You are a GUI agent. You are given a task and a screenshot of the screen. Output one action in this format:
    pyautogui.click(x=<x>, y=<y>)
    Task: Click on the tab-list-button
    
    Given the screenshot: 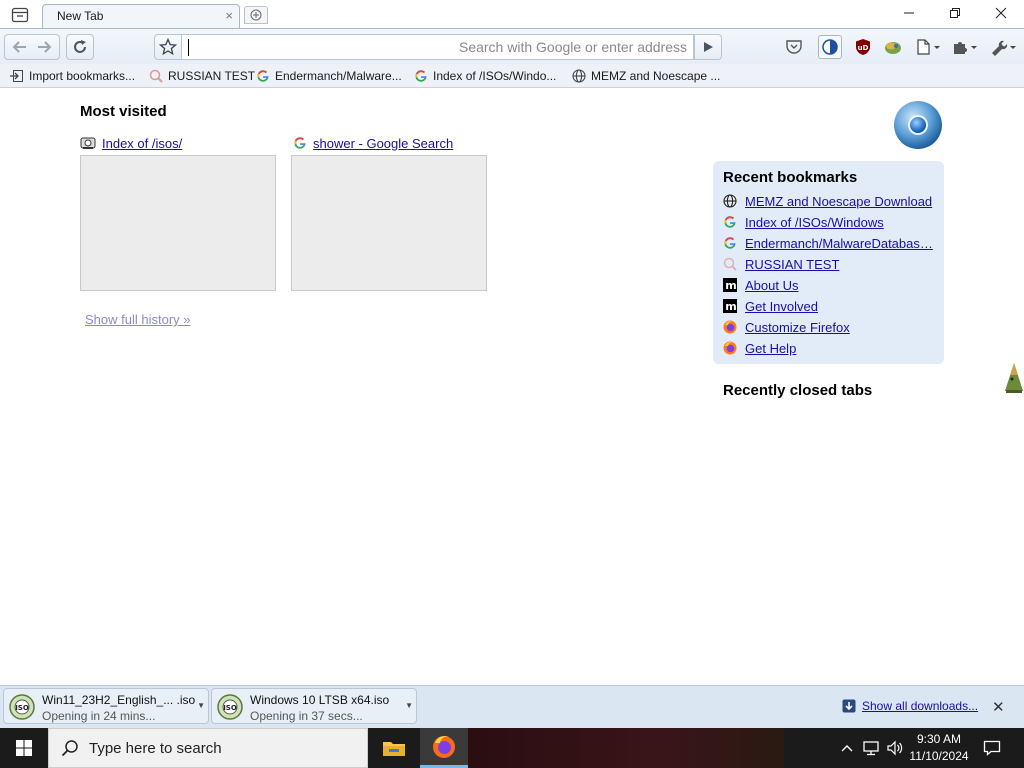 What is the action you would take?
    pyautogui.click(x=20, y=15)
    